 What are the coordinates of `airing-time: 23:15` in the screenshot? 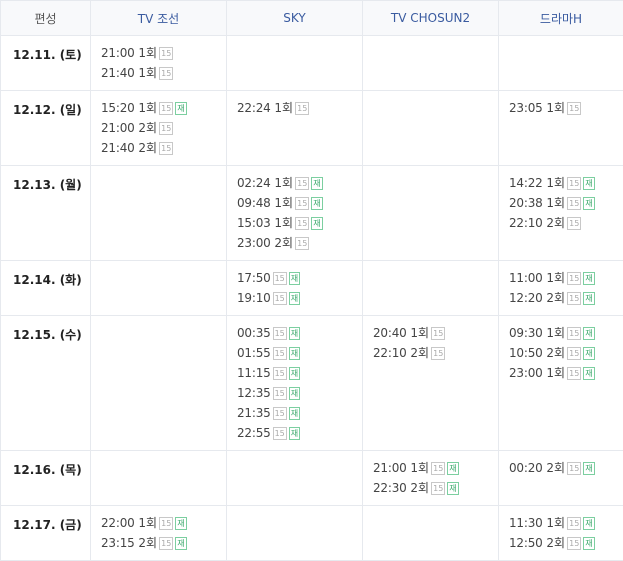 It's located at (118, 543).